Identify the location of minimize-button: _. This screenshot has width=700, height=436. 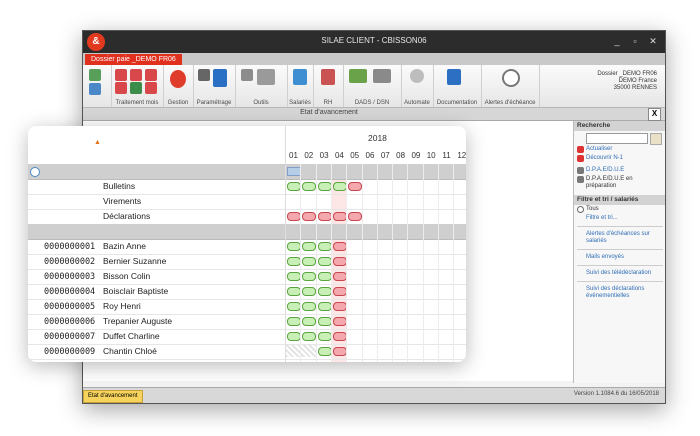
(617, 41).